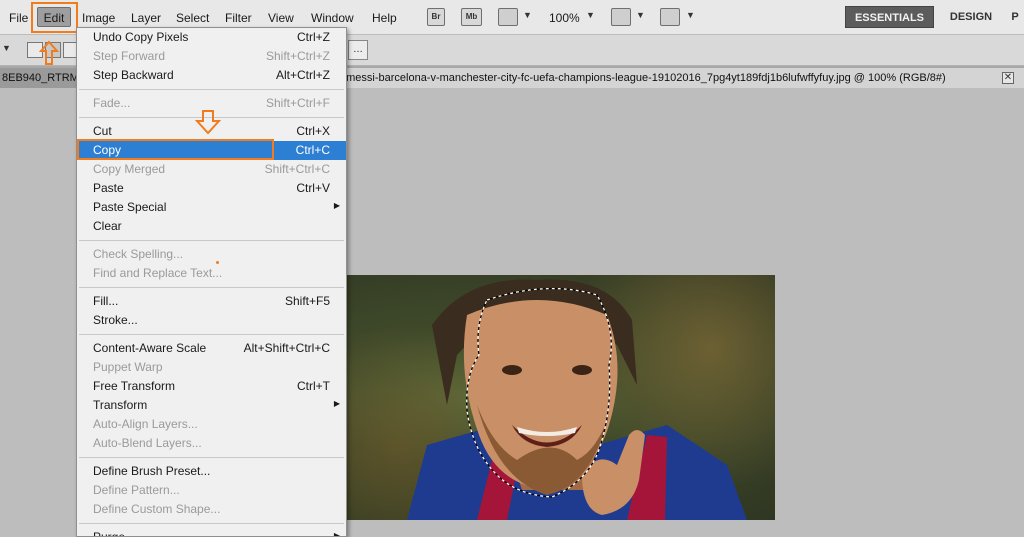 The width and height of the screenshot is (1024, 537). I want to click on menu-item-puppet-warp: Puppet Warp, so click(211, 367).